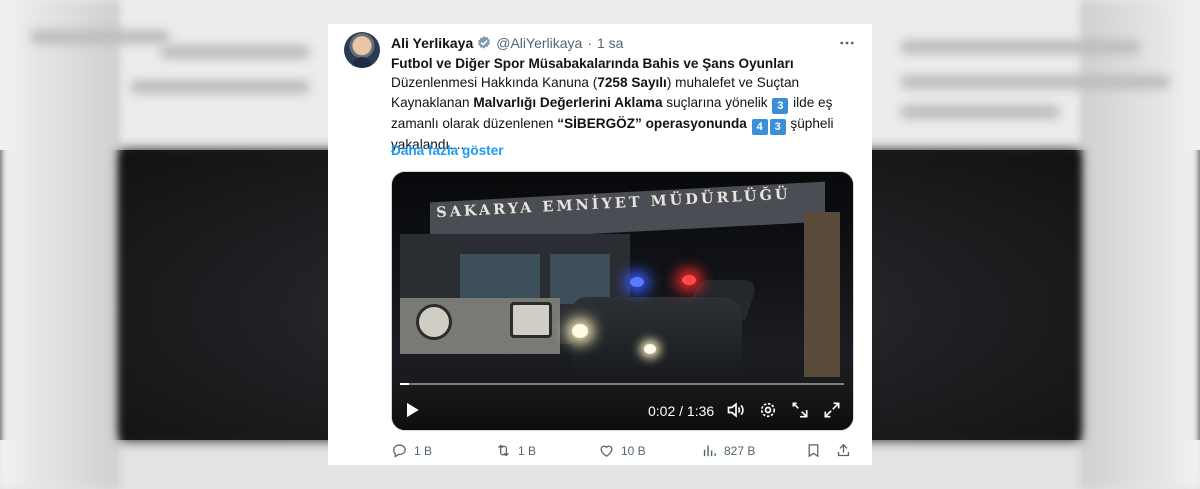  I want to click on view-count: 827 B, so click(740, 450).